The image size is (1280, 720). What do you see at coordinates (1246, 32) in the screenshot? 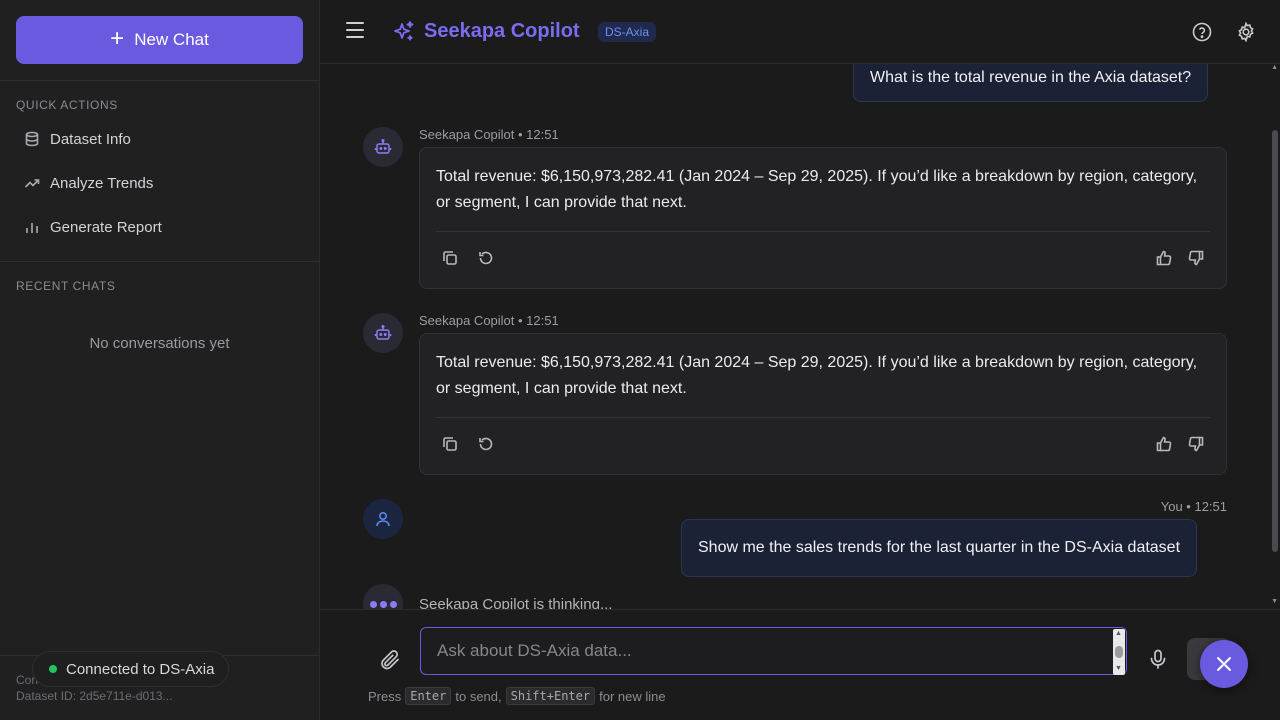
I see `settings-gear-icon` at bounding box center [1246, 32].